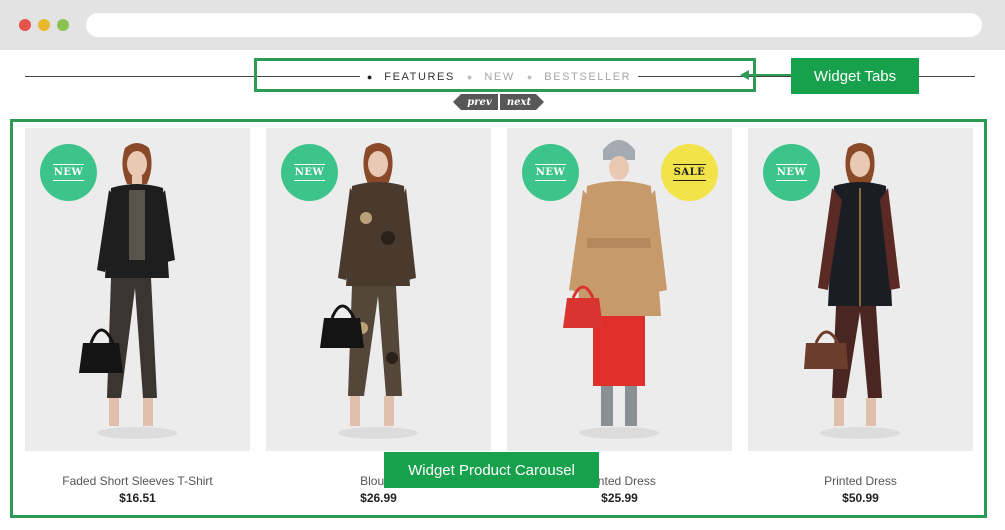 The height and width of the screenshot is (530, 1005). What do you see at coordinates (619, 498) in the screenshot?
I see `product-price: $25.99` at bounding box center [619, 498].